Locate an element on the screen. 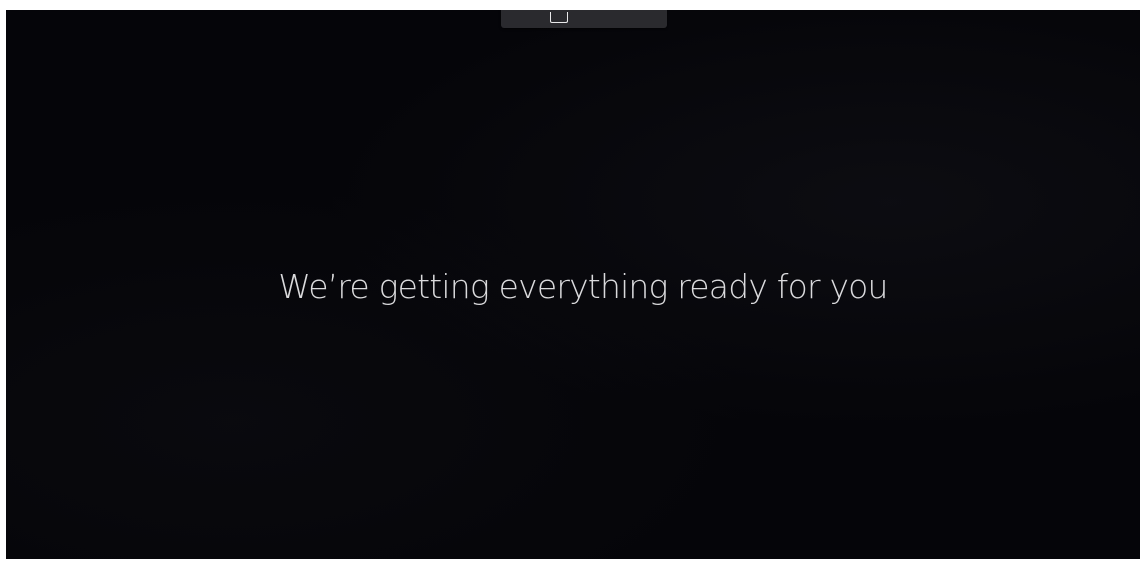 The image size is (1145, 569). setup-status-message: We’re getting everything ready for you is located at coordinates (583, 286).